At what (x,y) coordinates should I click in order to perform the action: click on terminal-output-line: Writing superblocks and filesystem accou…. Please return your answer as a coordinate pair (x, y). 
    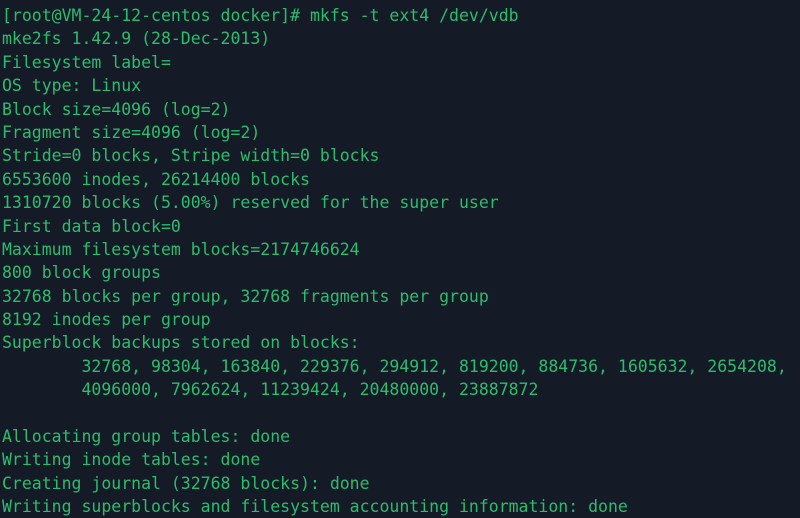
    Looking at the image, I should click on (315, 507).